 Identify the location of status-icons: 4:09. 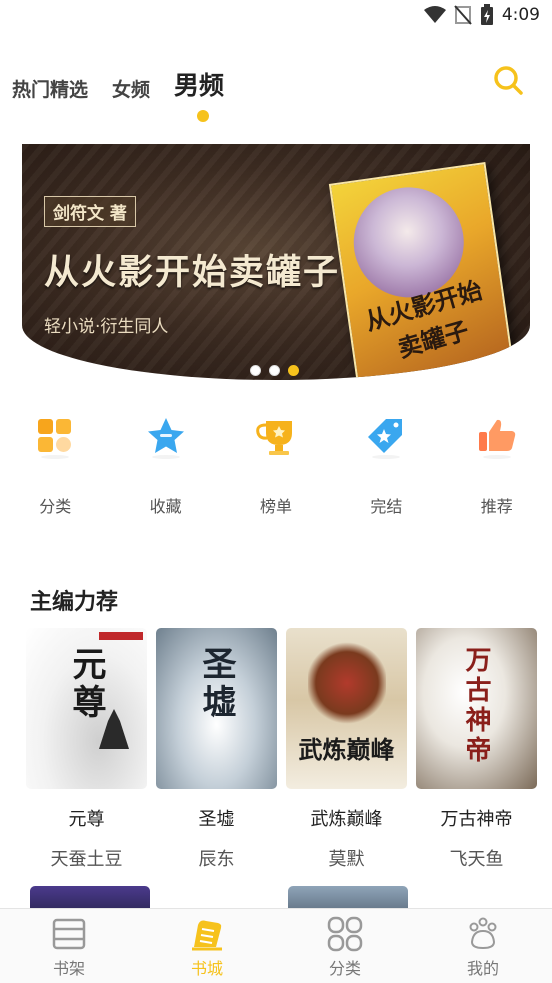
(481, 15).